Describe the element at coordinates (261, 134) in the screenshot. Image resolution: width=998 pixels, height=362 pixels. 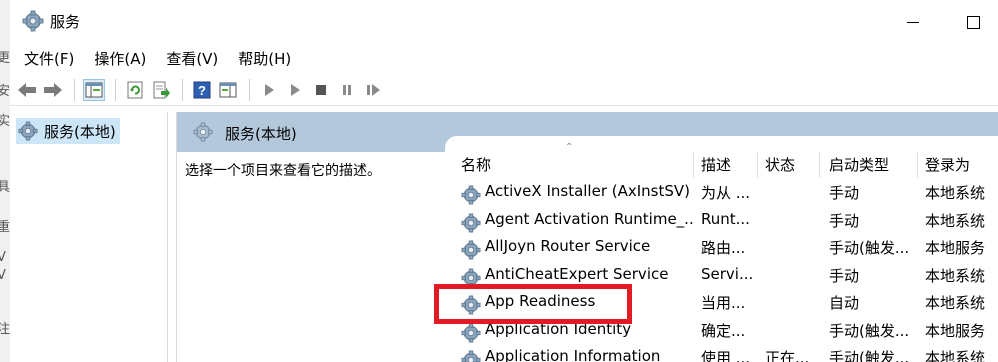
I see `pane-header-title: 服务(本地)` at that location.